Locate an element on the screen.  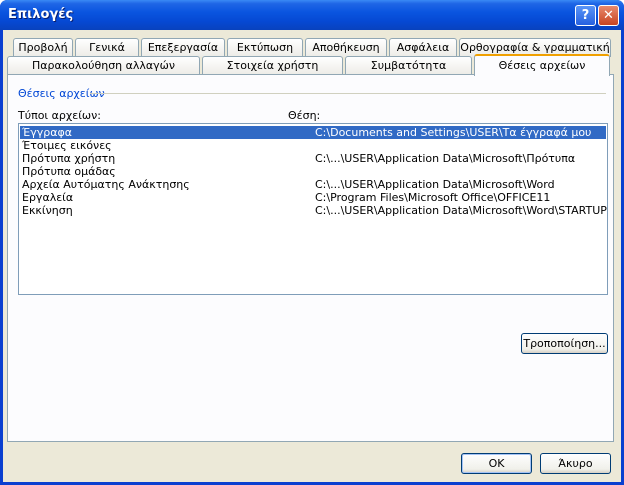
close-icon: ✕ is located at coordinates (608, 15).